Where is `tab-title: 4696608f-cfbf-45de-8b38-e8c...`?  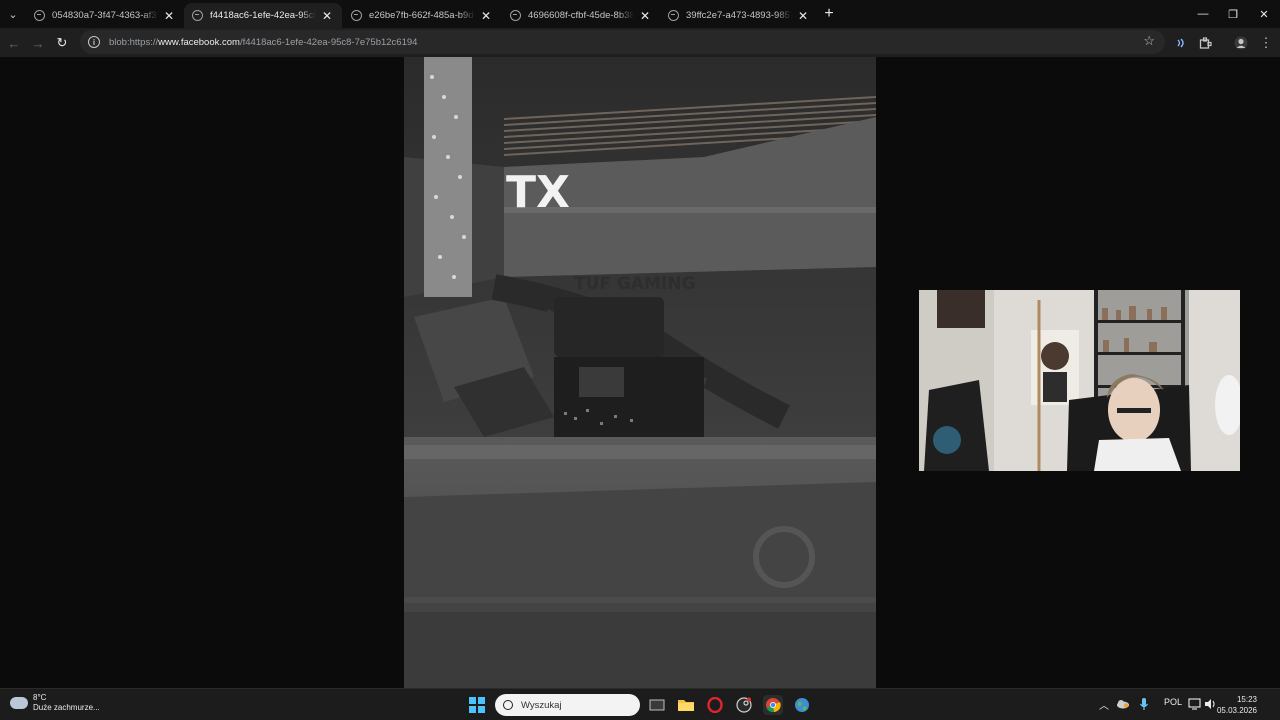
tab-title: 4696608f-cfbf-45de-8b38-e8c... is located at coordinates (581, 15).